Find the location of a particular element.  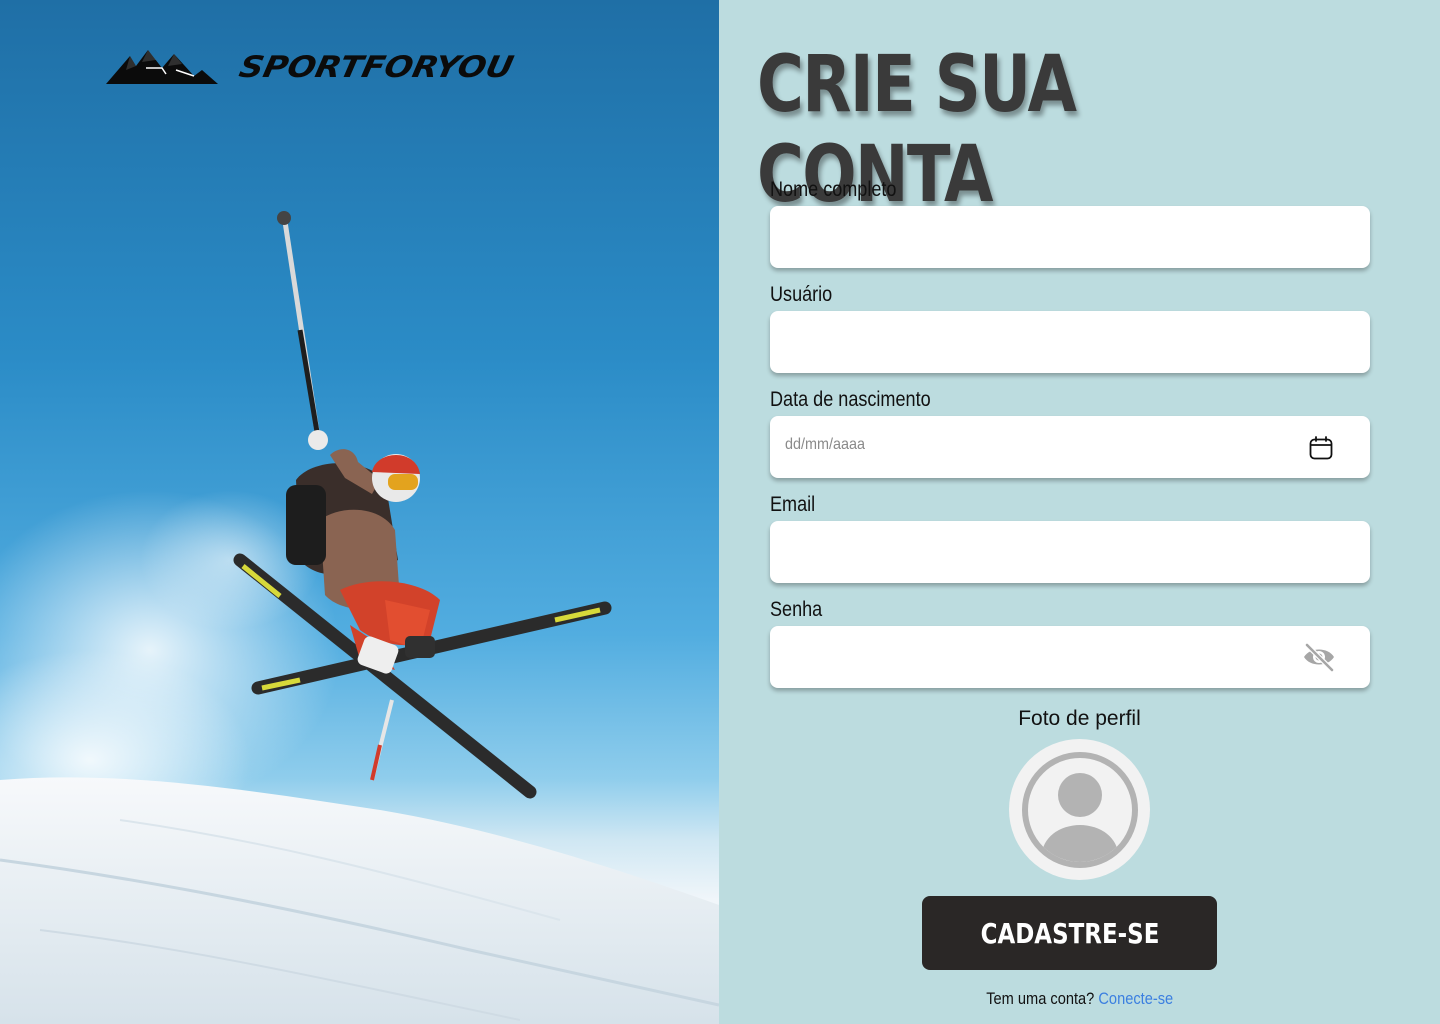

login-prompt: Tem uma conta? Conecte-se is located at coordinates (1079, 999).